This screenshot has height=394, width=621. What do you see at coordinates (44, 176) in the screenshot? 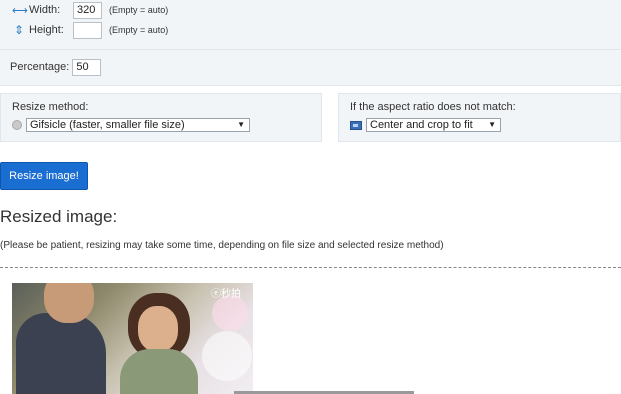
I see `resize-image-button: Resize image!` at bounding box center [44, 176].